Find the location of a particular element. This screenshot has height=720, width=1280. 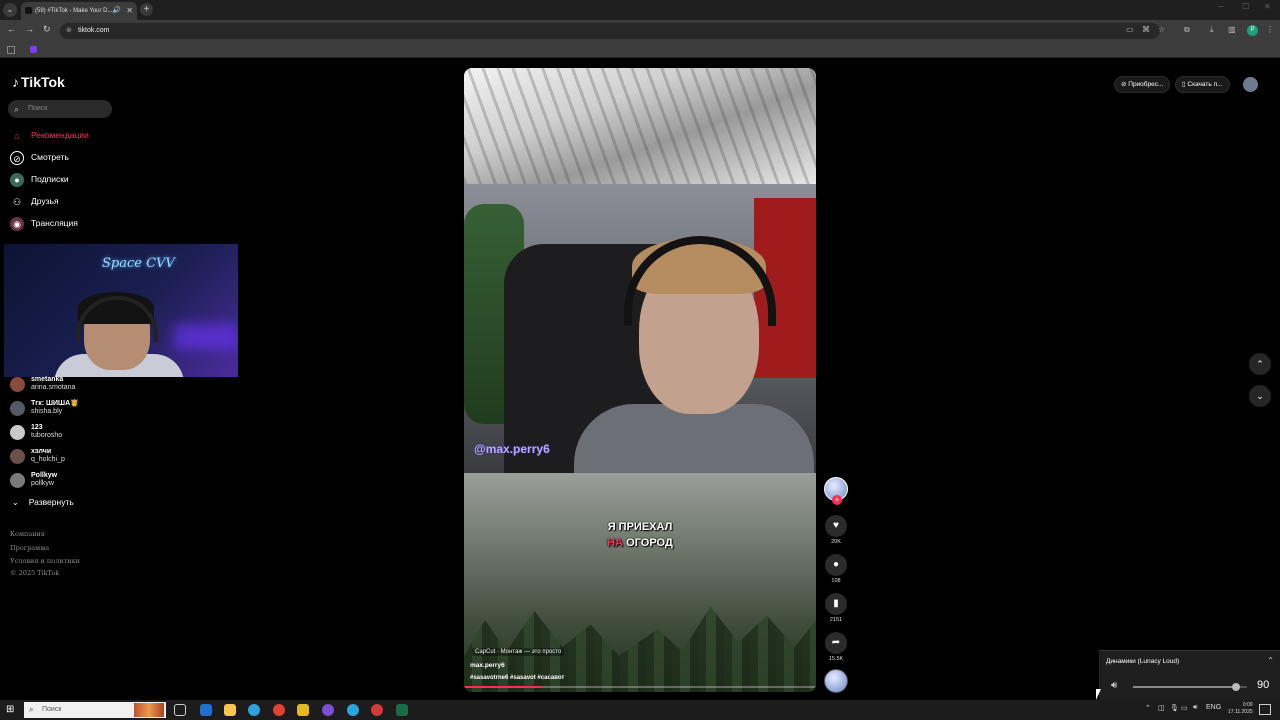

bookmark-favicon-icon is located at coordinates (33, 49).